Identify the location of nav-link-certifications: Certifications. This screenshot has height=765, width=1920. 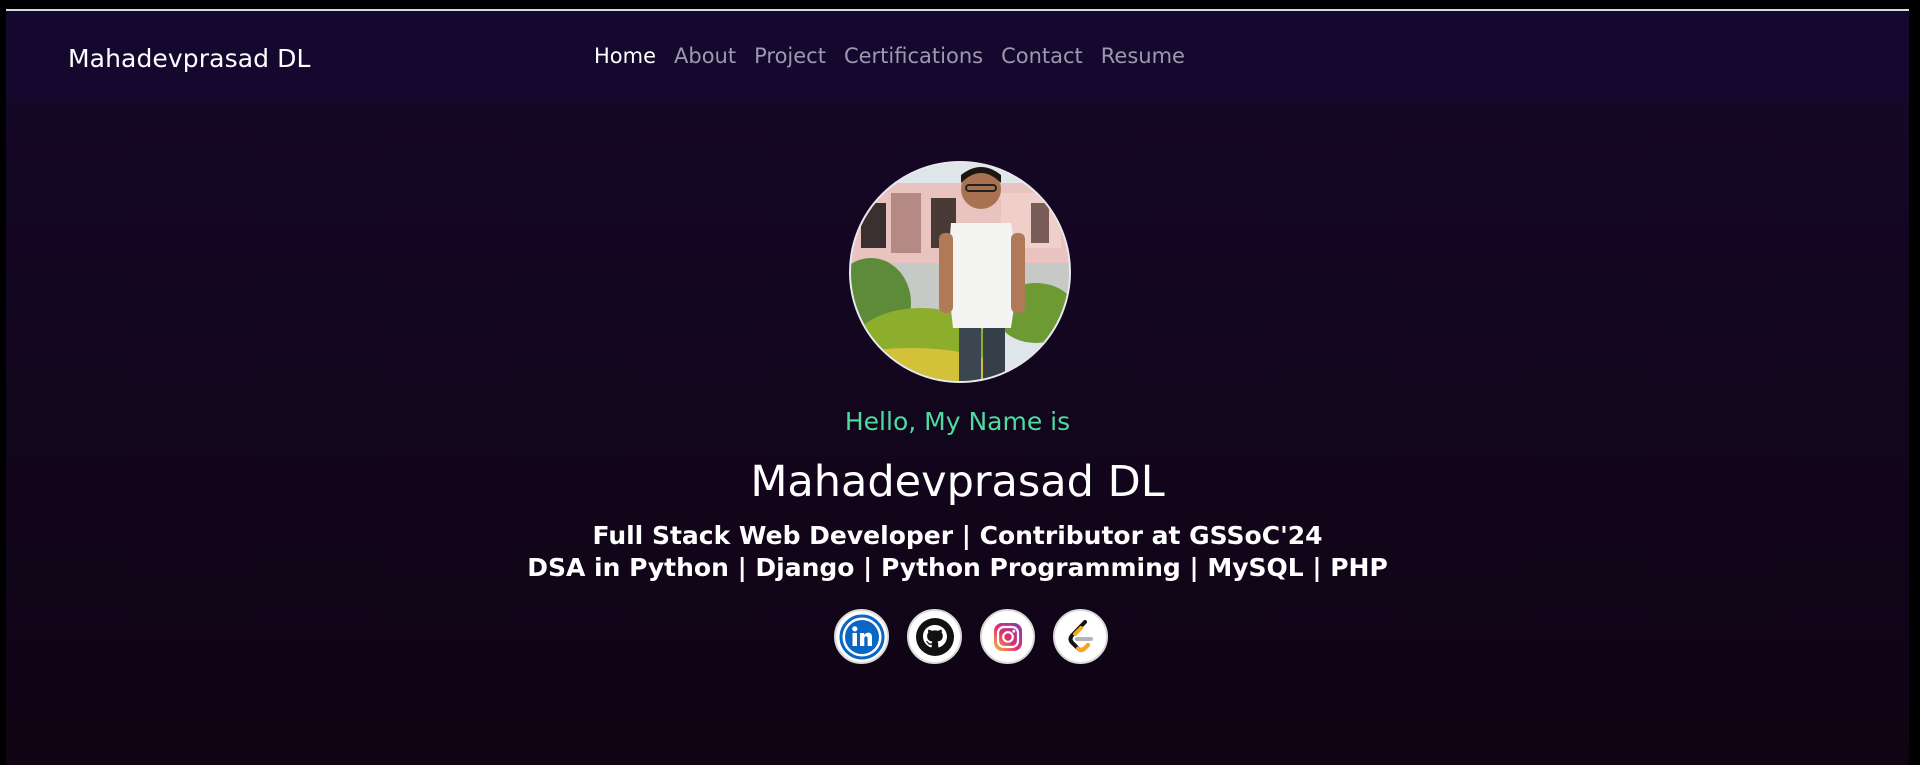
(913, 56).